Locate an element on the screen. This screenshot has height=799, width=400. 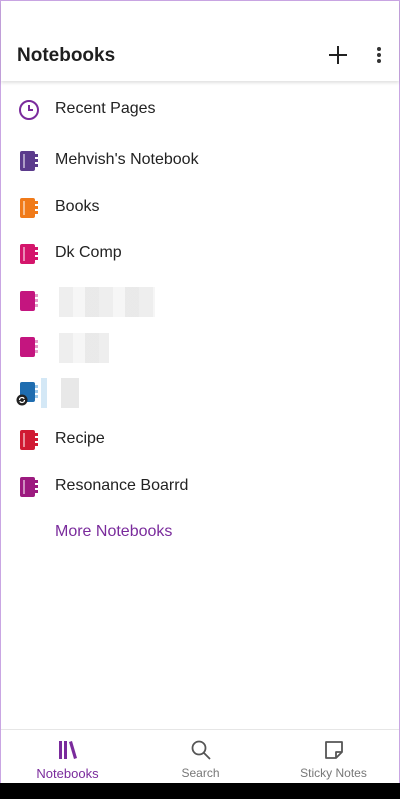
notebook-label: Recipe is located at coordinates (80, 438).